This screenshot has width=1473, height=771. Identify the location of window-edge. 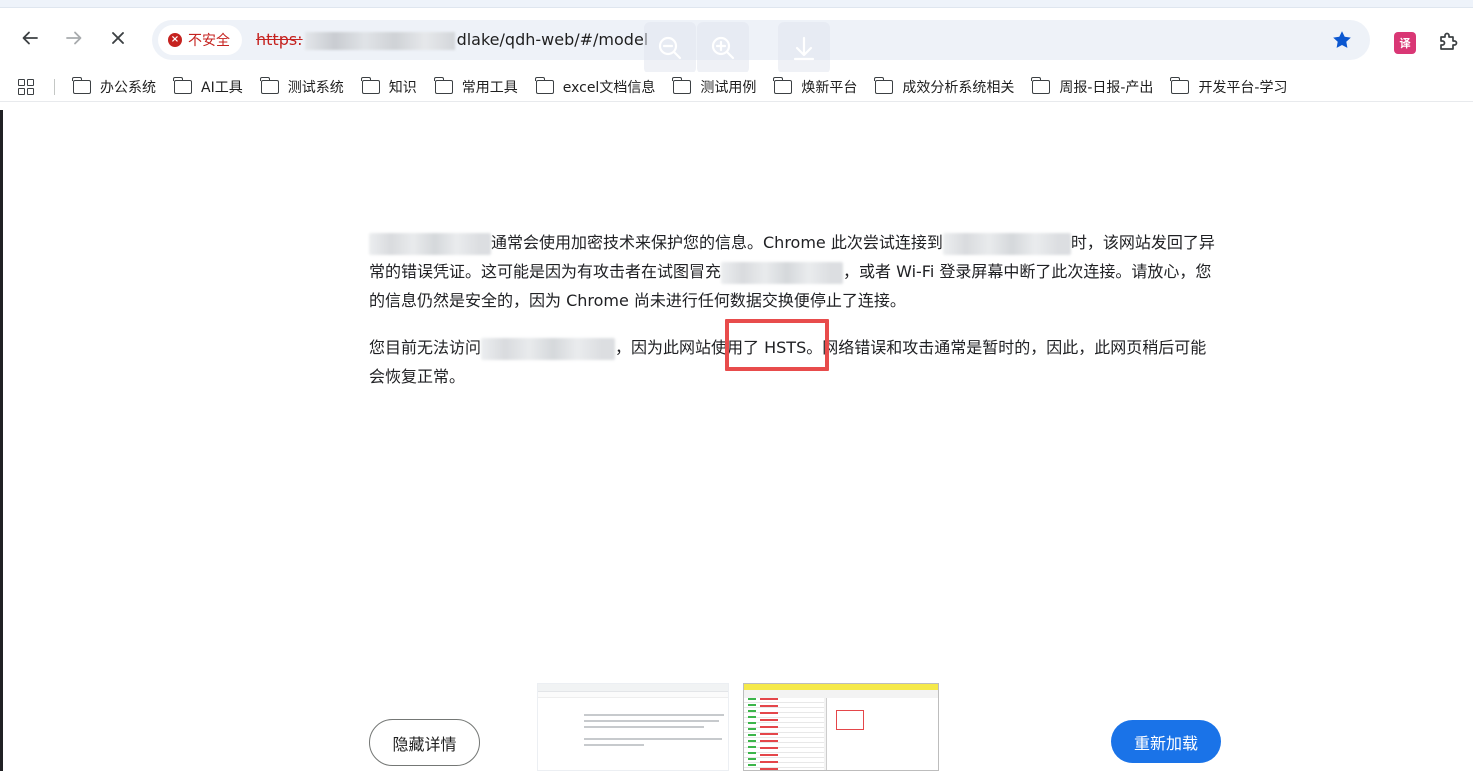
(1, 440).